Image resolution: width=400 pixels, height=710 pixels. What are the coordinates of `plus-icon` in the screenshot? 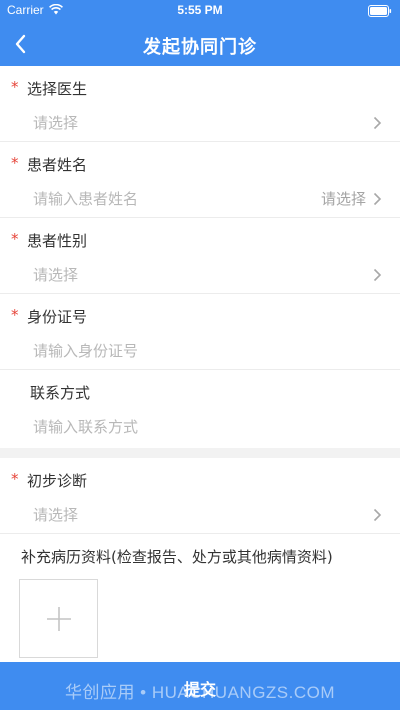 It's located at (59, 619).